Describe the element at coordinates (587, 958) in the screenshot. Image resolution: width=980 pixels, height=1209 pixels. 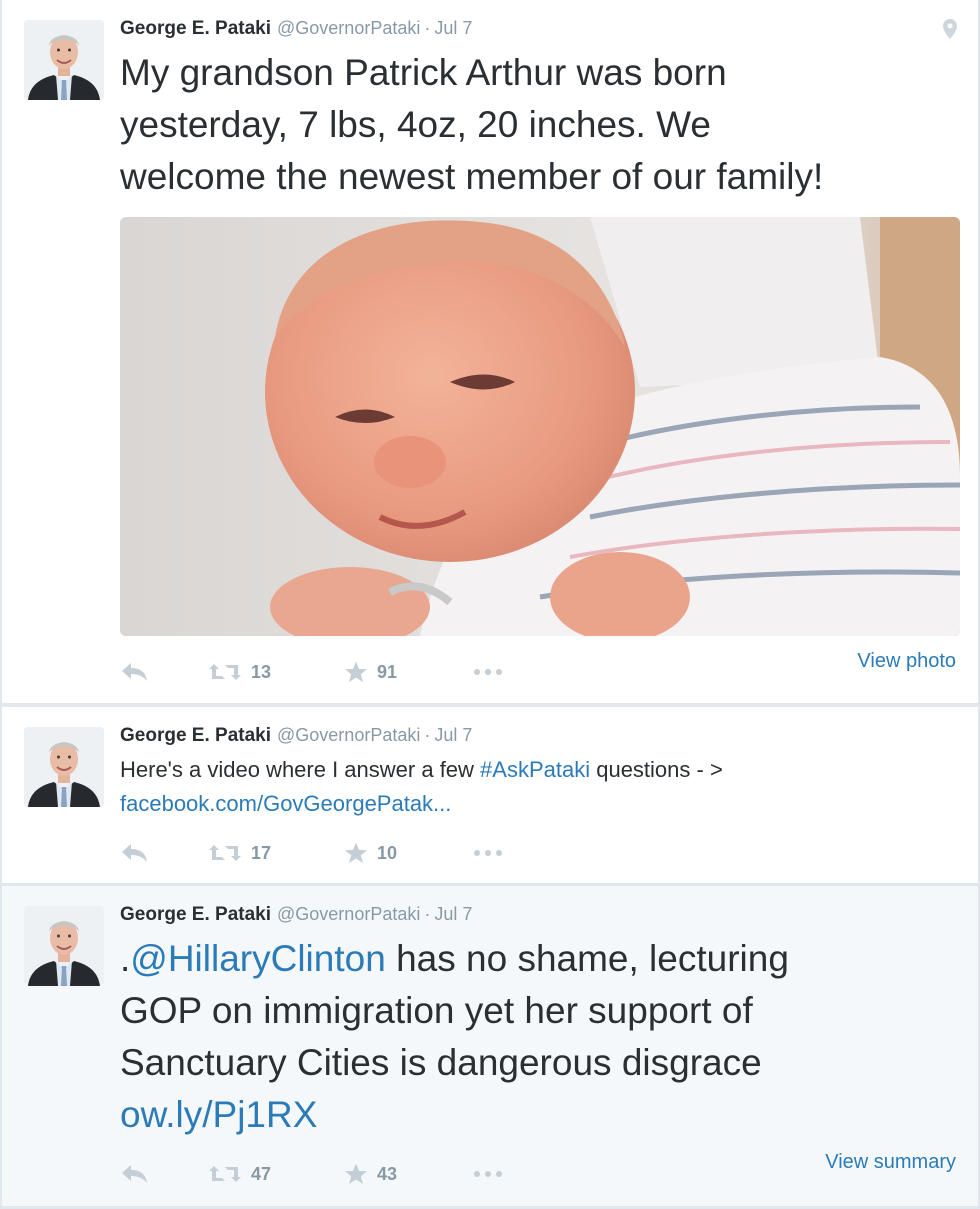
I see `tweet-text-segment: has no shame, lecturing` at that location.